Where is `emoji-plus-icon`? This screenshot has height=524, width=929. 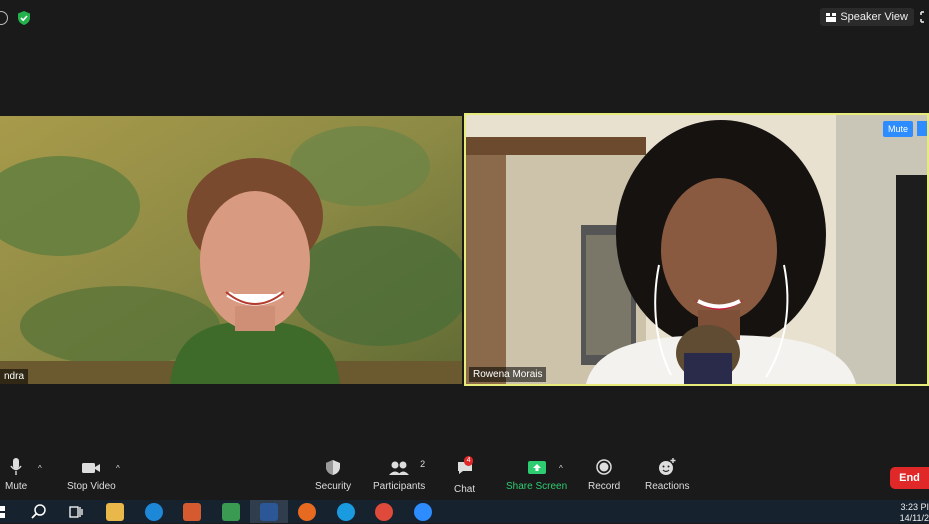
emoji-plus-icon is located at coordinates (667, 466).